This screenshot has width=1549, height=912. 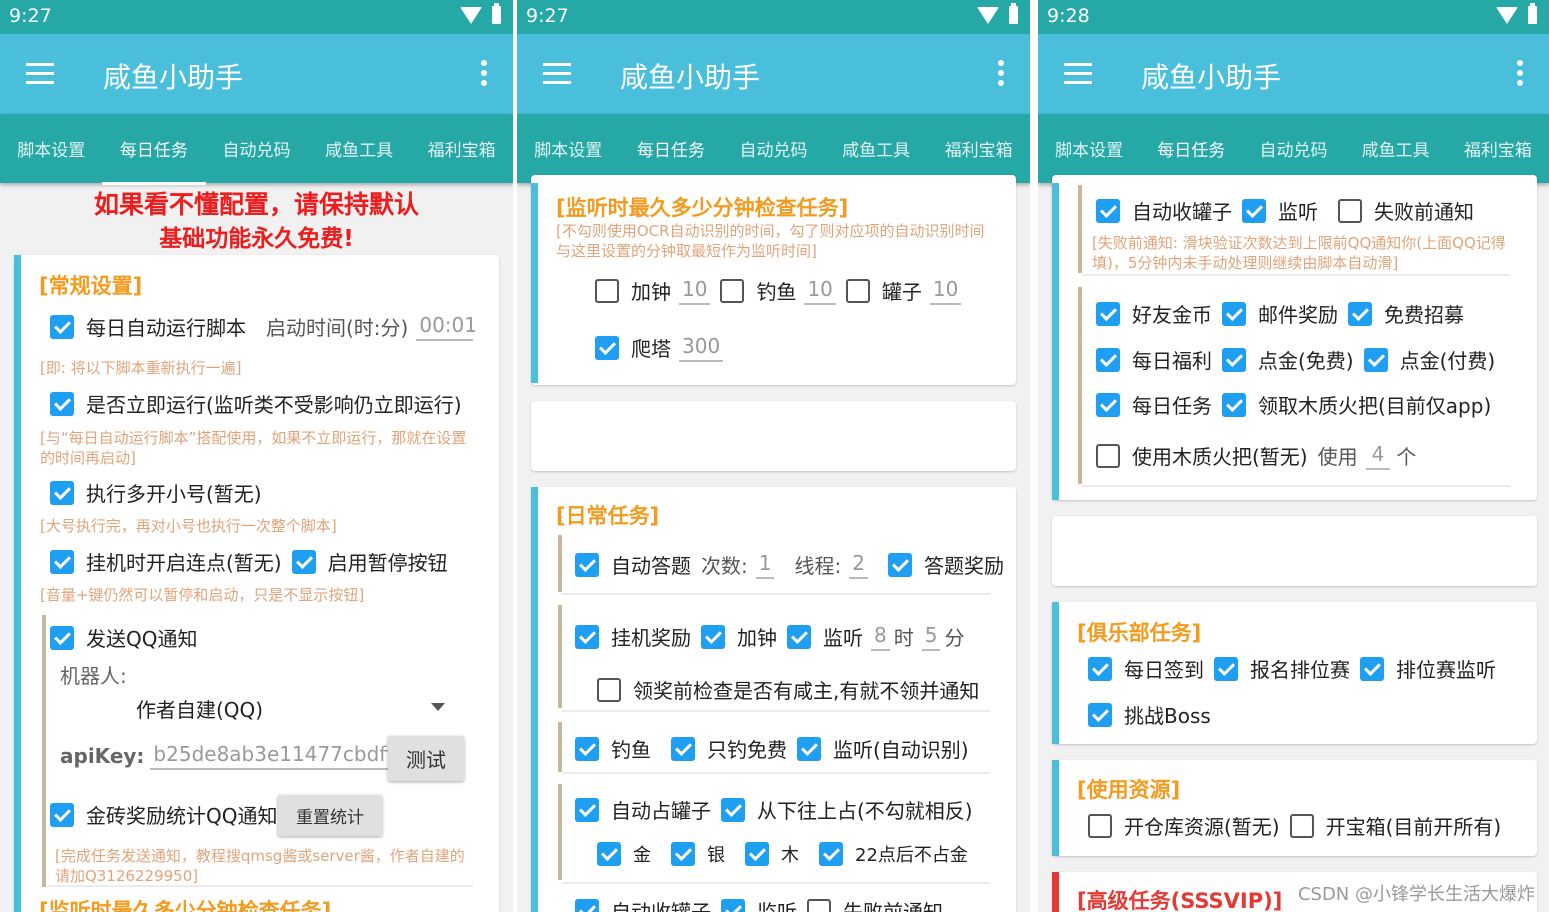 I want to click on fail-peek-checkbox, so click(x=819, y=905).